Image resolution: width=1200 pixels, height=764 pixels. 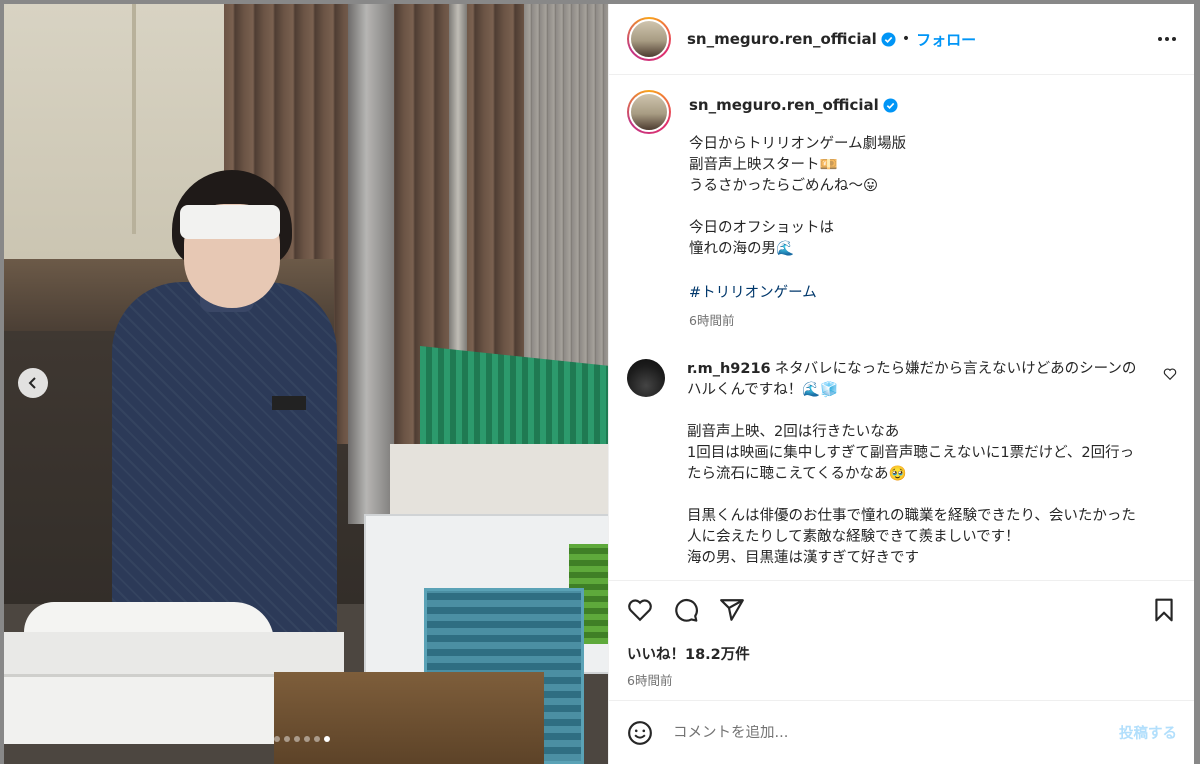 I want to click on post-comment-button: 投稿する, so click(x=1148, y=732).